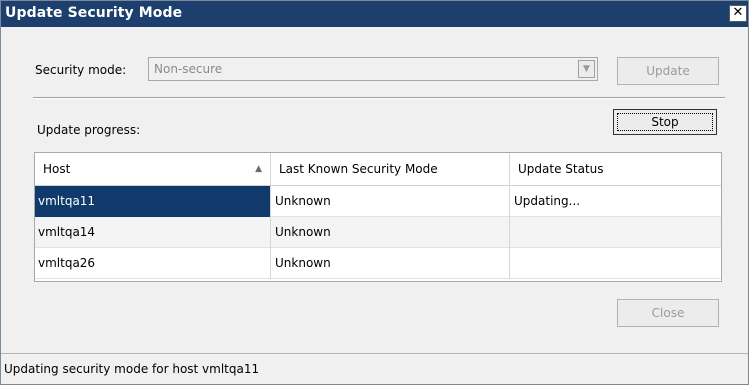 The width and height of the screenshot is (749, 385). Describe the element at coordinates (132, 369) in the screenshot. I see `status-text: Updating security mode for host vmltqa11` at that location.